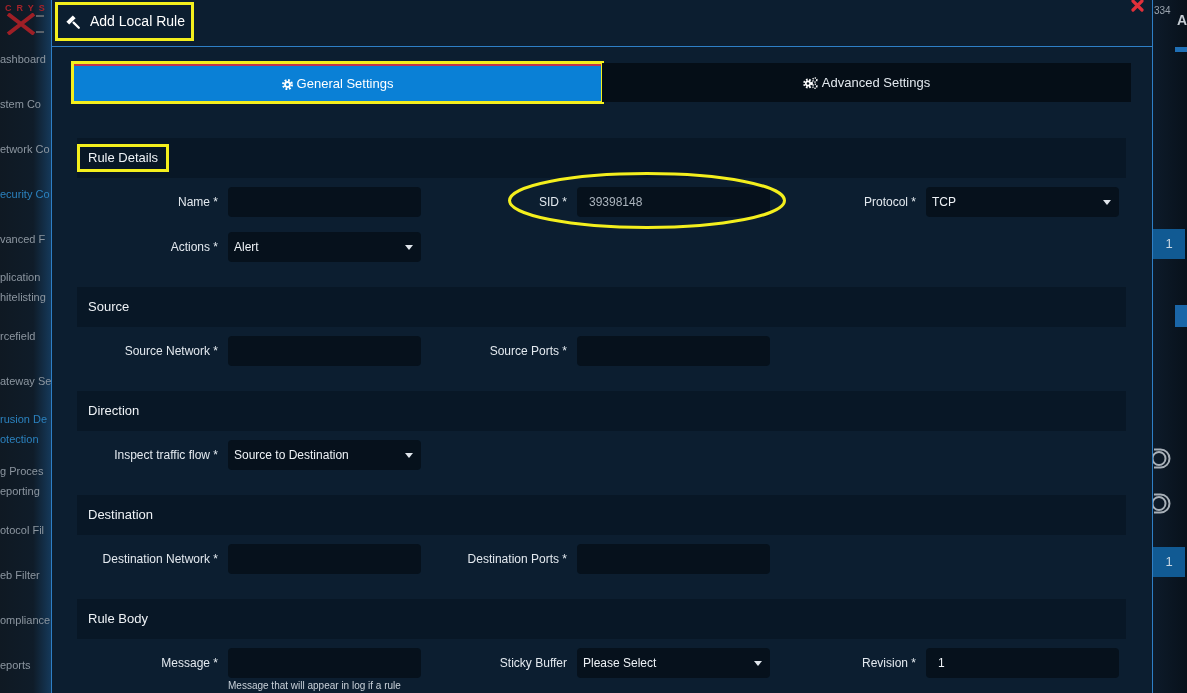  I want to click on logo-text: CRYS, so click(27, 8).